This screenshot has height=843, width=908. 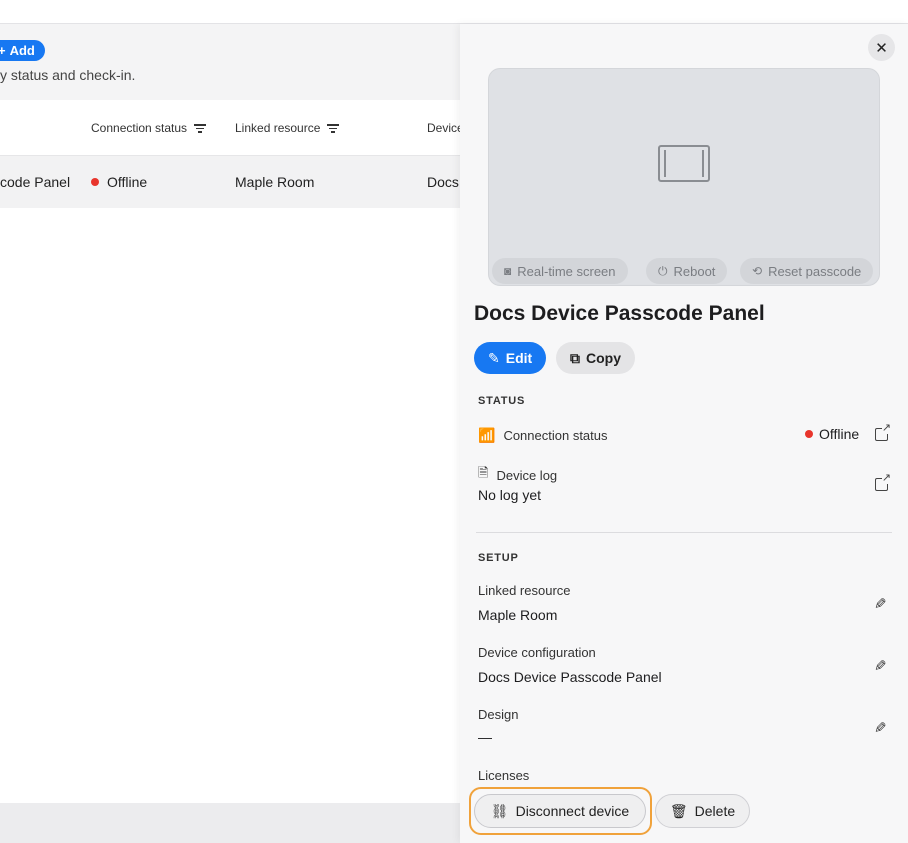 I want to click on add-button-label: Add, so click(x=22, y=50).